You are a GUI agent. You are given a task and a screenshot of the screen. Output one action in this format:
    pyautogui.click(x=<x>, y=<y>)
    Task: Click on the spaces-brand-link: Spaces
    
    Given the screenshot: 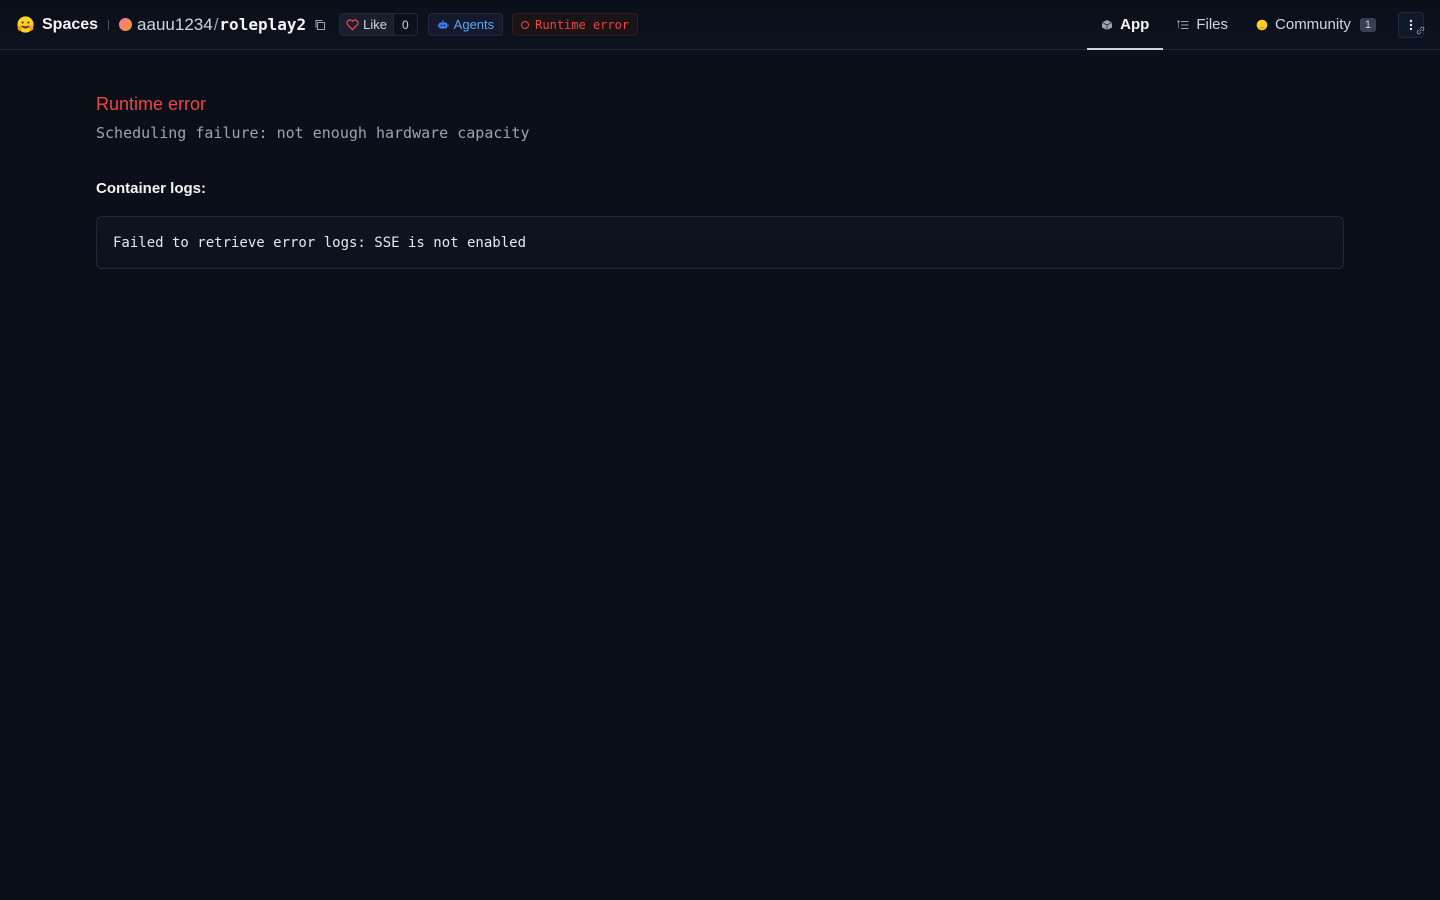 What is the action you would take?
    pyautogui.click(x=57, y=24)
    